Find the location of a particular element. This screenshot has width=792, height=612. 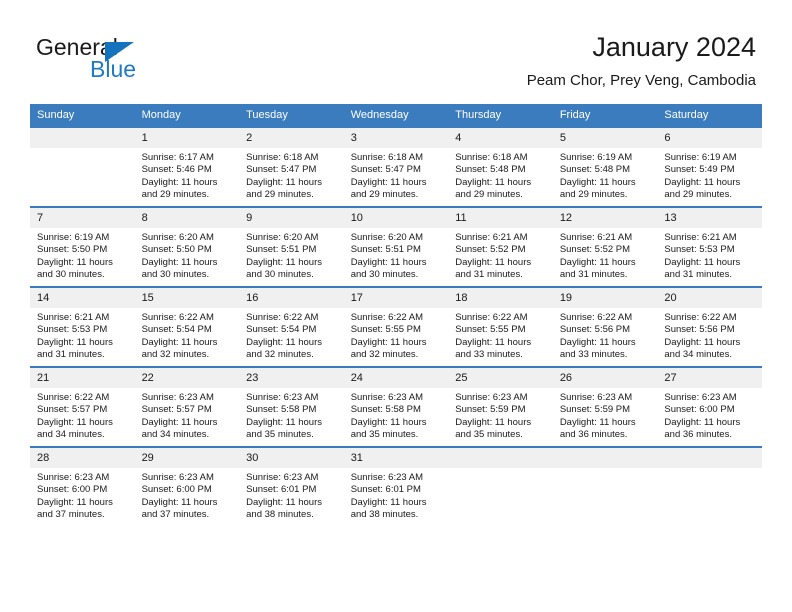

day-number: 26 is located at coordinates (605, 378).